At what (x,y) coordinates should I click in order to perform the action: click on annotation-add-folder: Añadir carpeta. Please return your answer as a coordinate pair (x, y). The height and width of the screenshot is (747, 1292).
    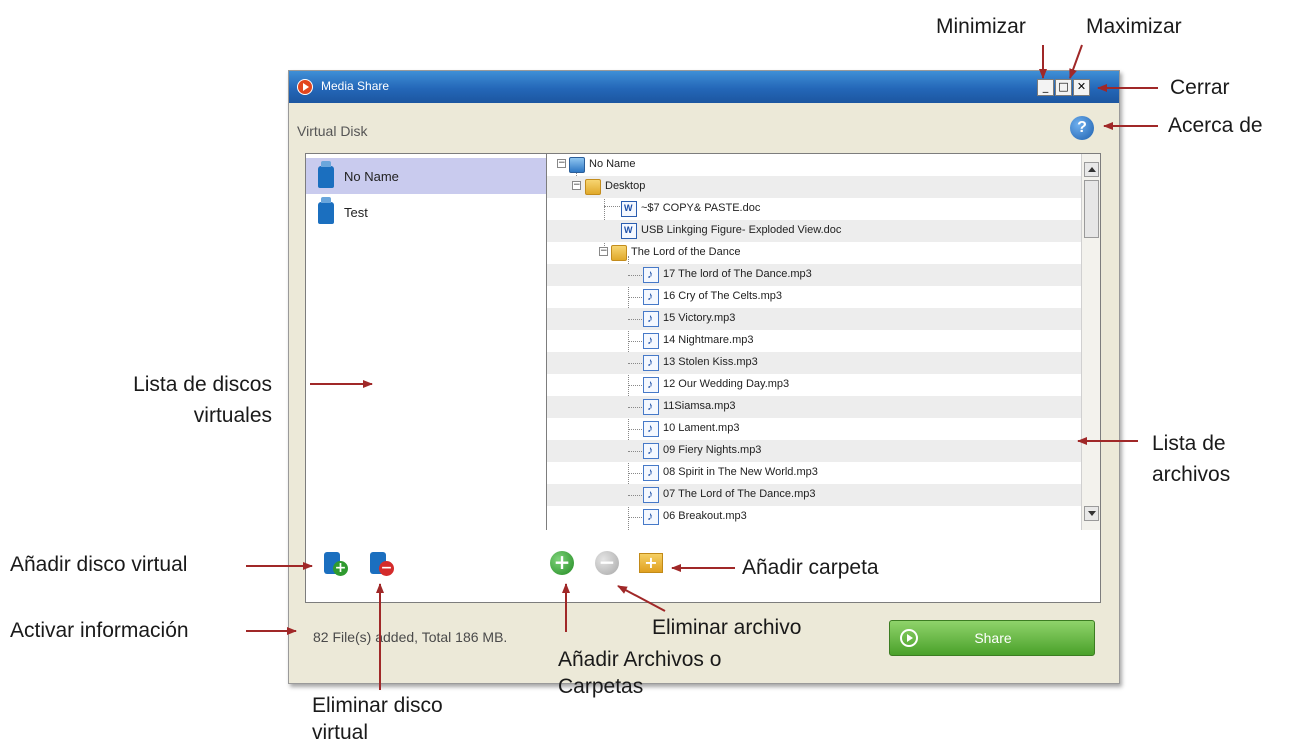
    Looking at the image, I should click on (810, 567).